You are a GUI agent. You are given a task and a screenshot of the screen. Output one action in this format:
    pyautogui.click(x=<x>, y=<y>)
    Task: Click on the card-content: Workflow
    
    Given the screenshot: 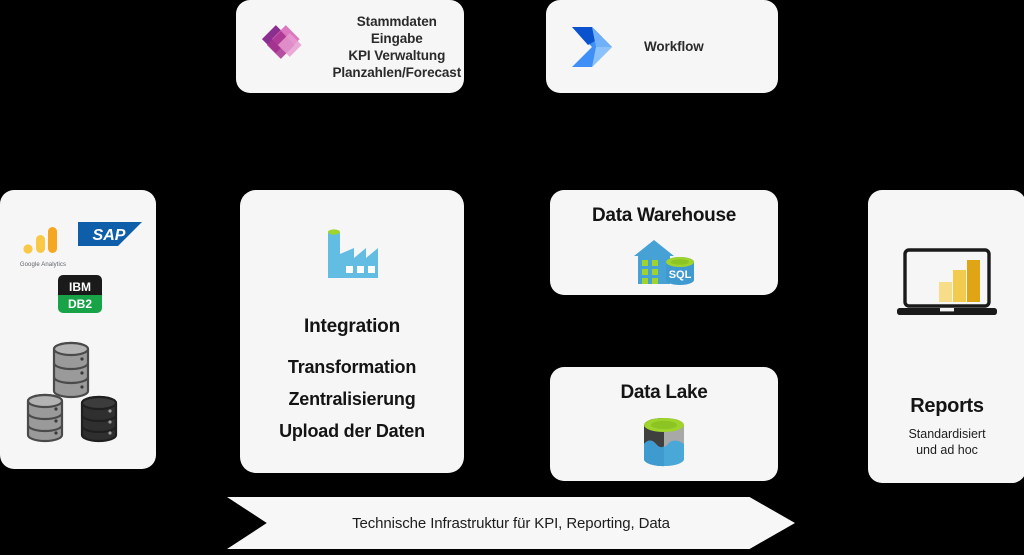 What is the action you would take?
    pyautogui.click(x=662, y=46)
    